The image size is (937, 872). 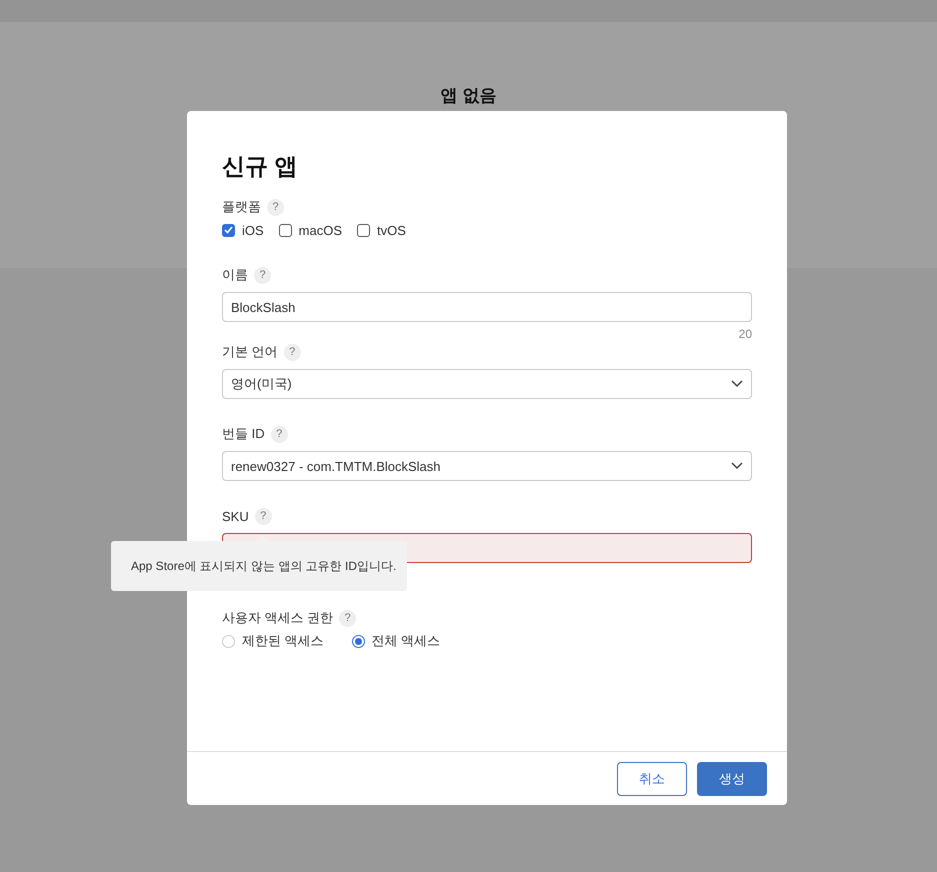 I want to click on field-label: 이름, so click(x=235, y=275).